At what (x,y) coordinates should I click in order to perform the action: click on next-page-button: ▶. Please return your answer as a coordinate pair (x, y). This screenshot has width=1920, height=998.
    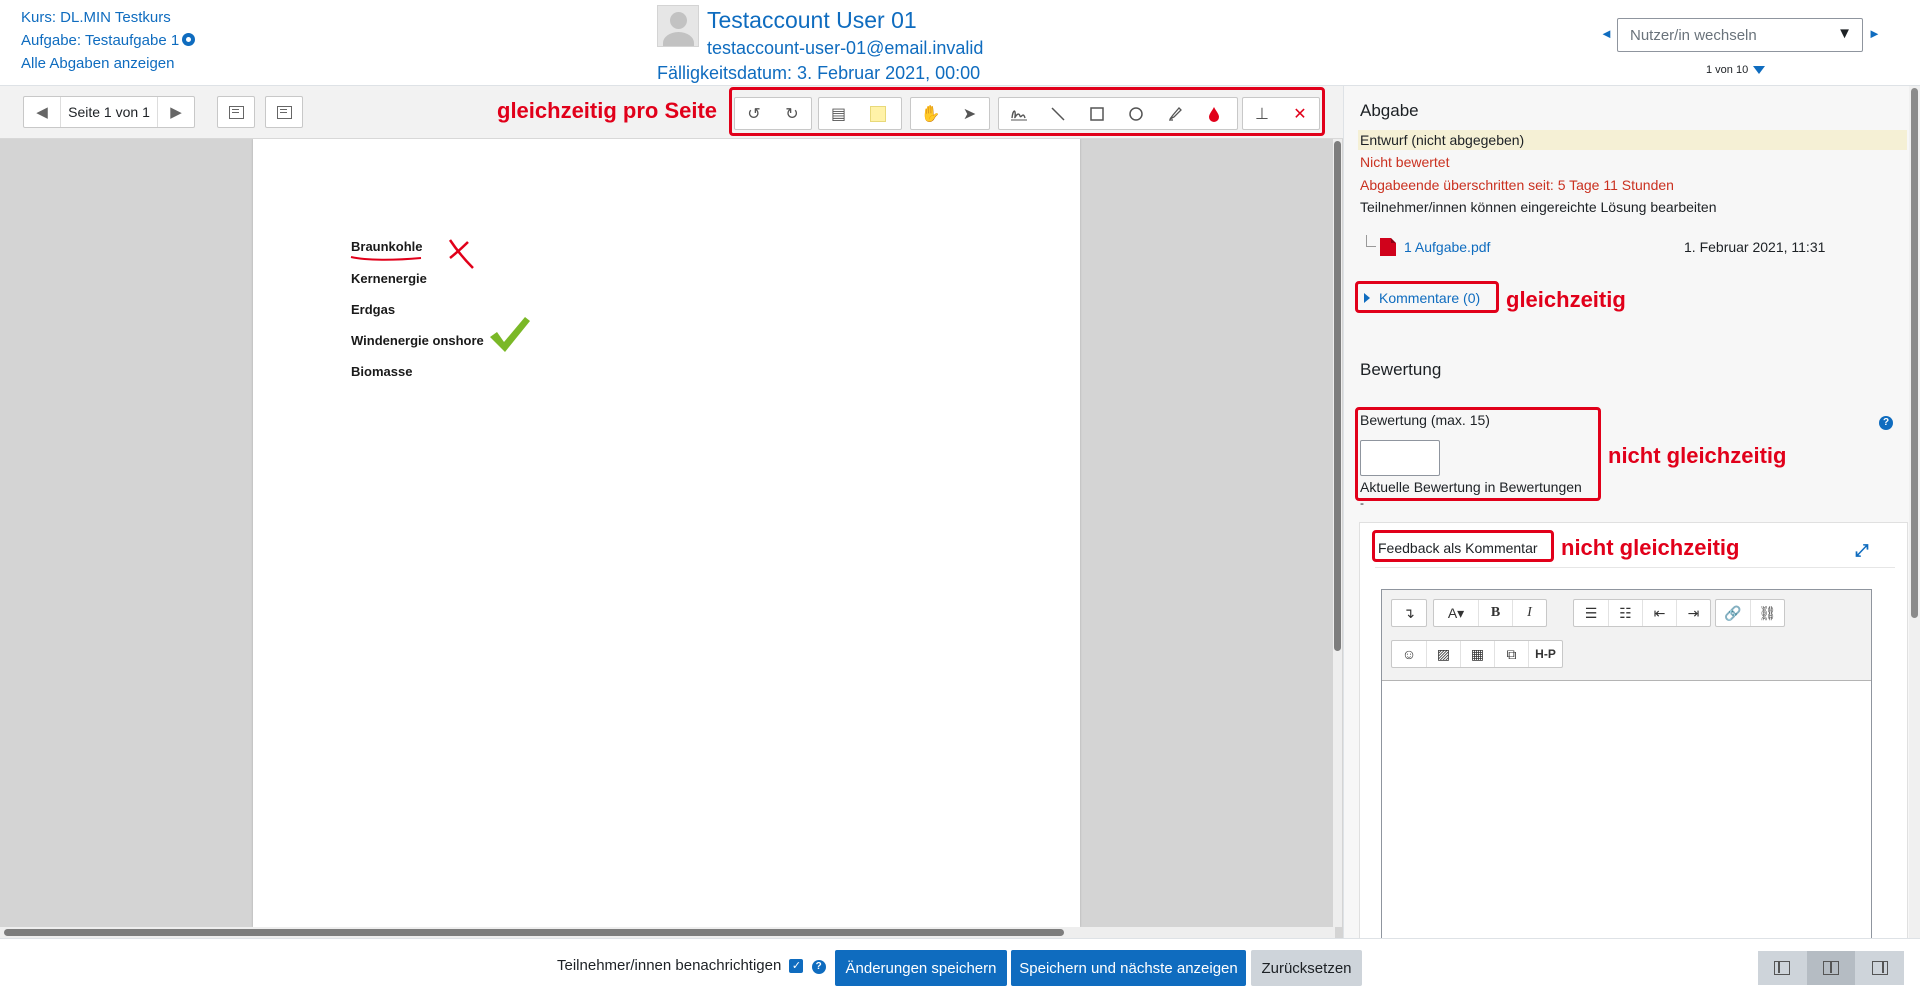
    Looking at the image, I should click on (176, 112).